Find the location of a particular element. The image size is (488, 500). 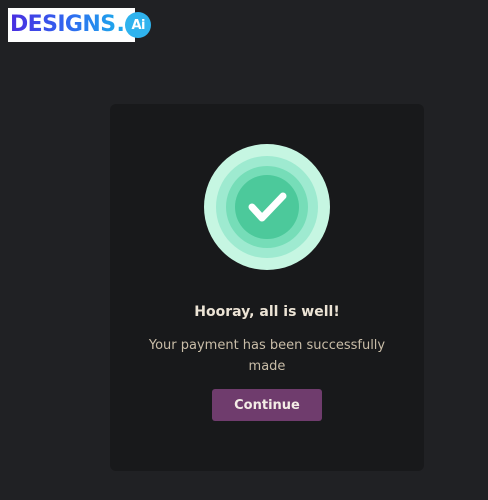

designs-ai-logo: DESIGNS . Ai is located at coordinates (80, 25).